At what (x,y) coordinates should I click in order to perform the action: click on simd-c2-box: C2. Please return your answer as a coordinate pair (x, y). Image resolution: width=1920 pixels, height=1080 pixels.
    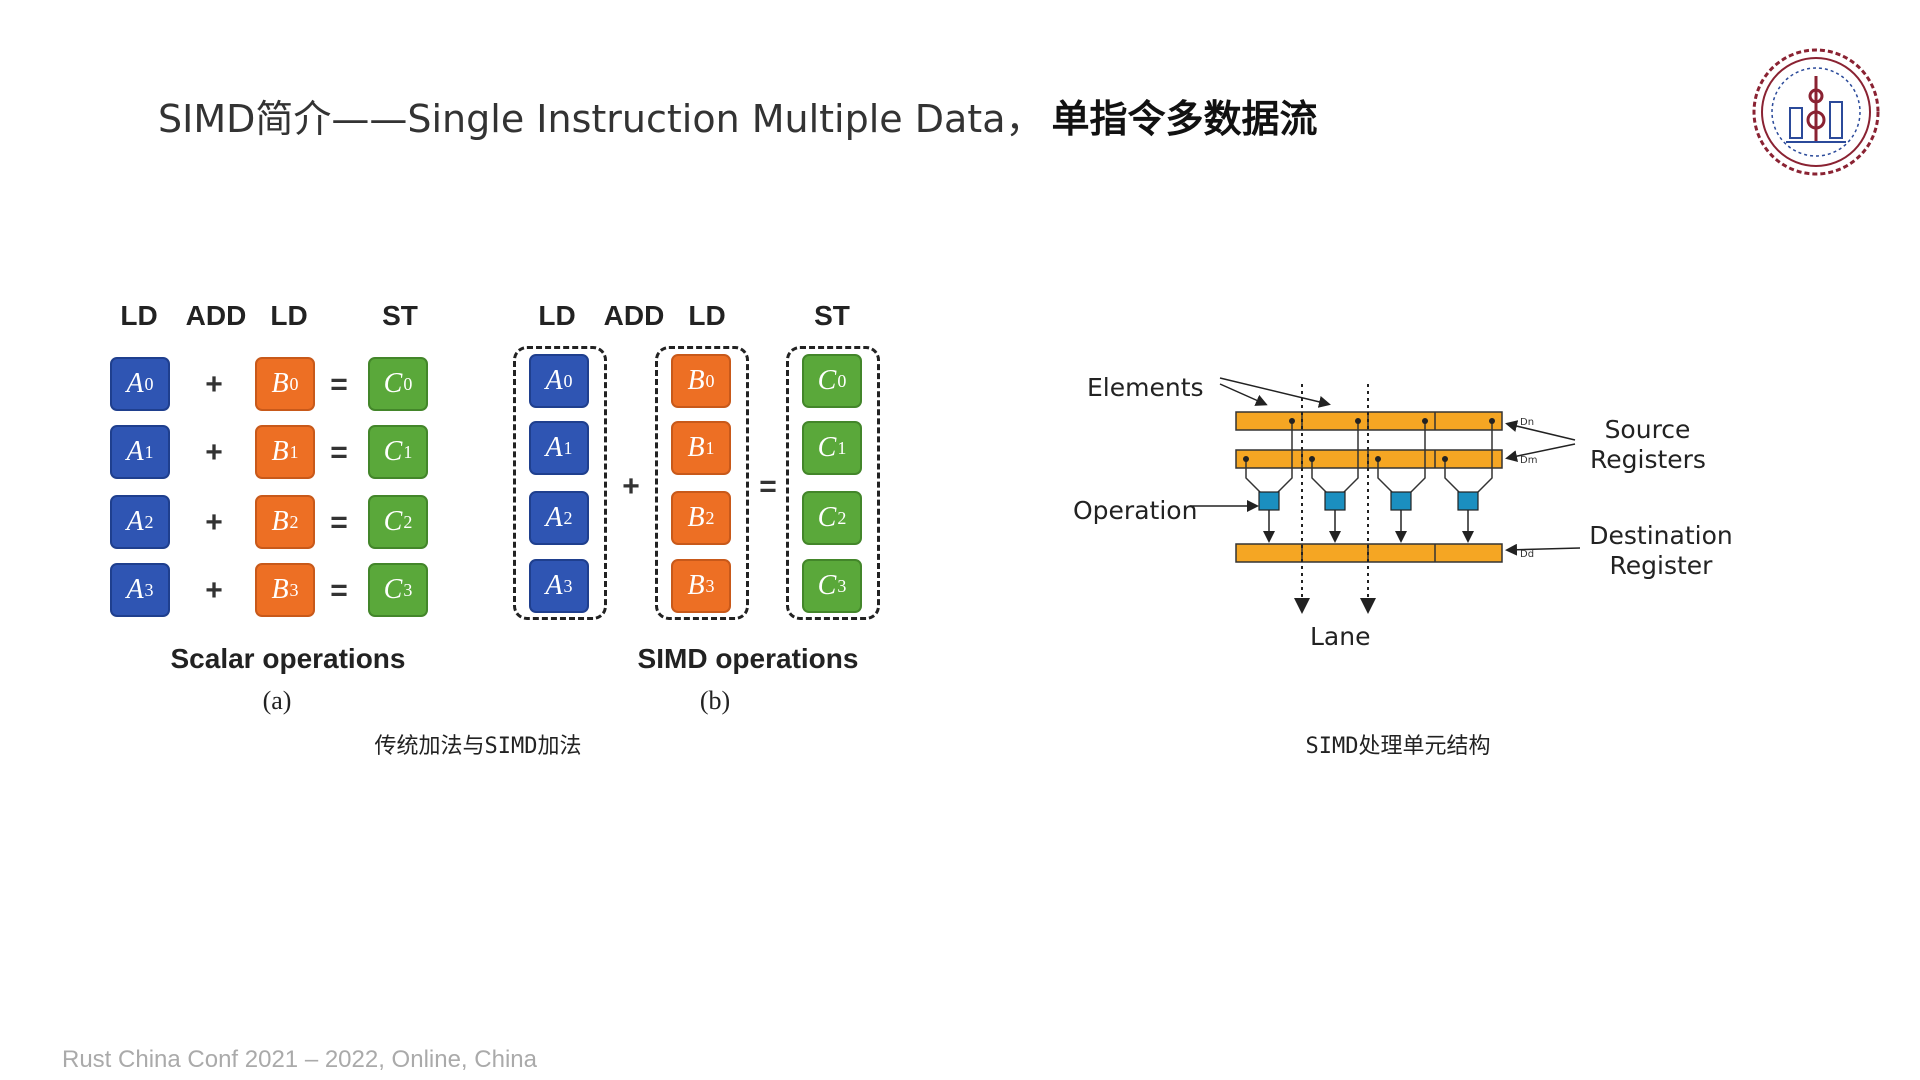
    Looking at the image, I should click on (832, 518).